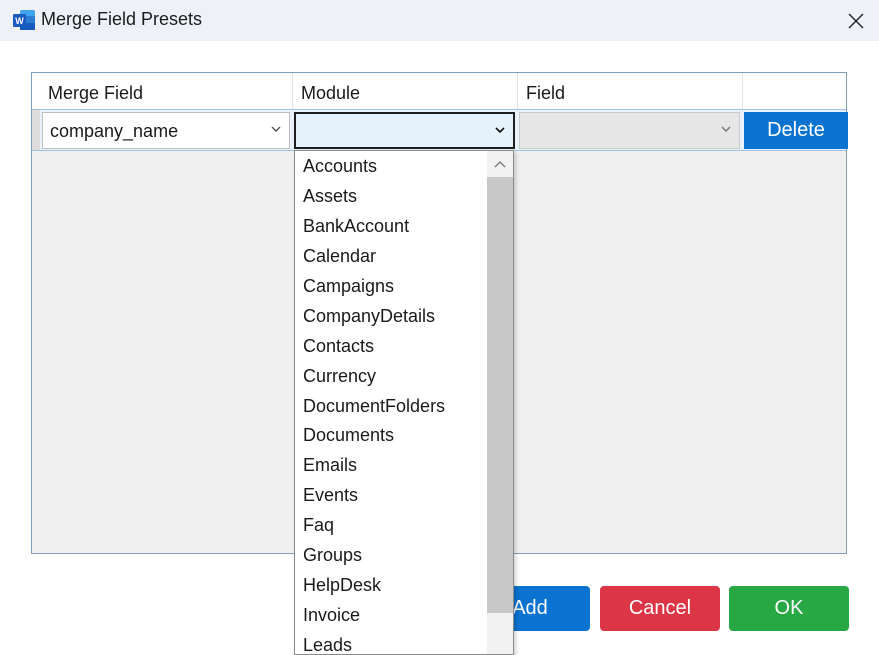  What do you see at coordinates (629, 130) in the screenshot?
I see `field-combo` at bounding box center [629, 130].